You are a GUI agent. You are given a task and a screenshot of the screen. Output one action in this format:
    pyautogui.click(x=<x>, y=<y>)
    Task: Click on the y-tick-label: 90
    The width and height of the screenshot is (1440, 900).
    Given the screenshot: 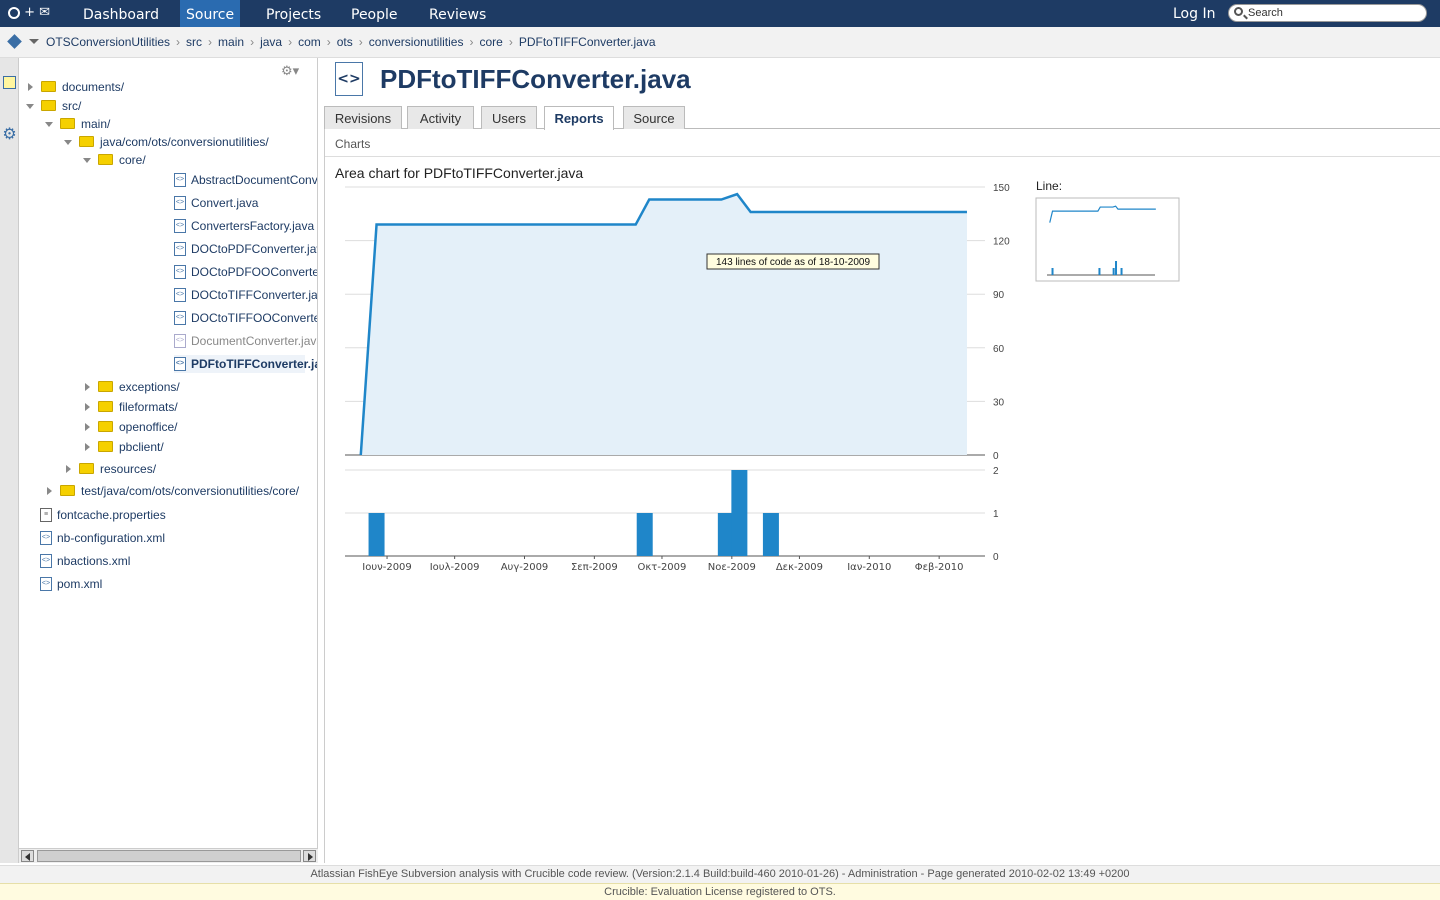 What is the action you would take?
    pyautogui.click(x=999, y=295)
    